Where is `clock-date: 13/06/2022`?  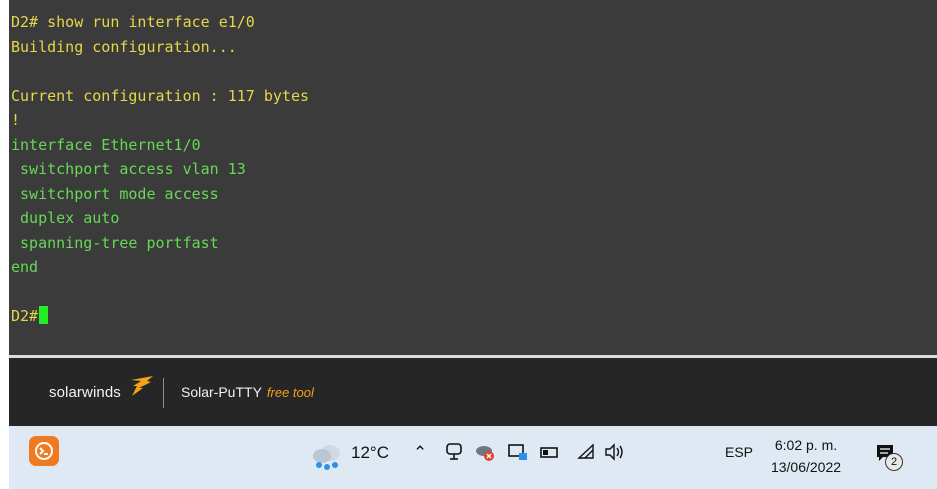
clock-date: 13/06/2022 is located at coordinates (806, 467).